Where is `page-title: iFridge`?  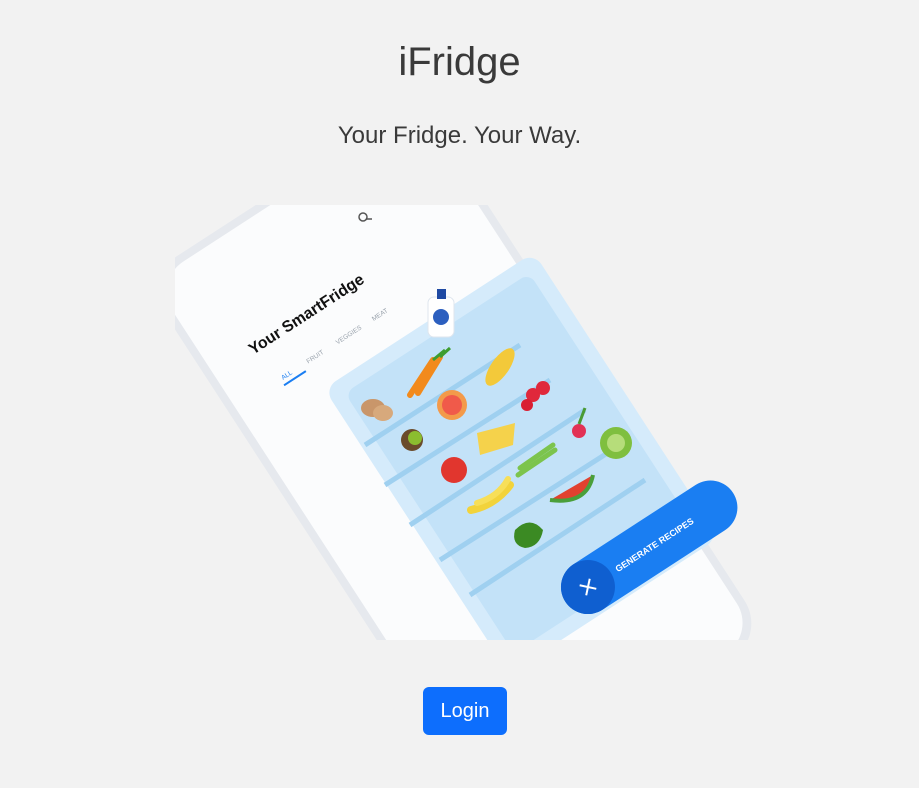 page-title: iFridge is located at coordinates (459, 62).